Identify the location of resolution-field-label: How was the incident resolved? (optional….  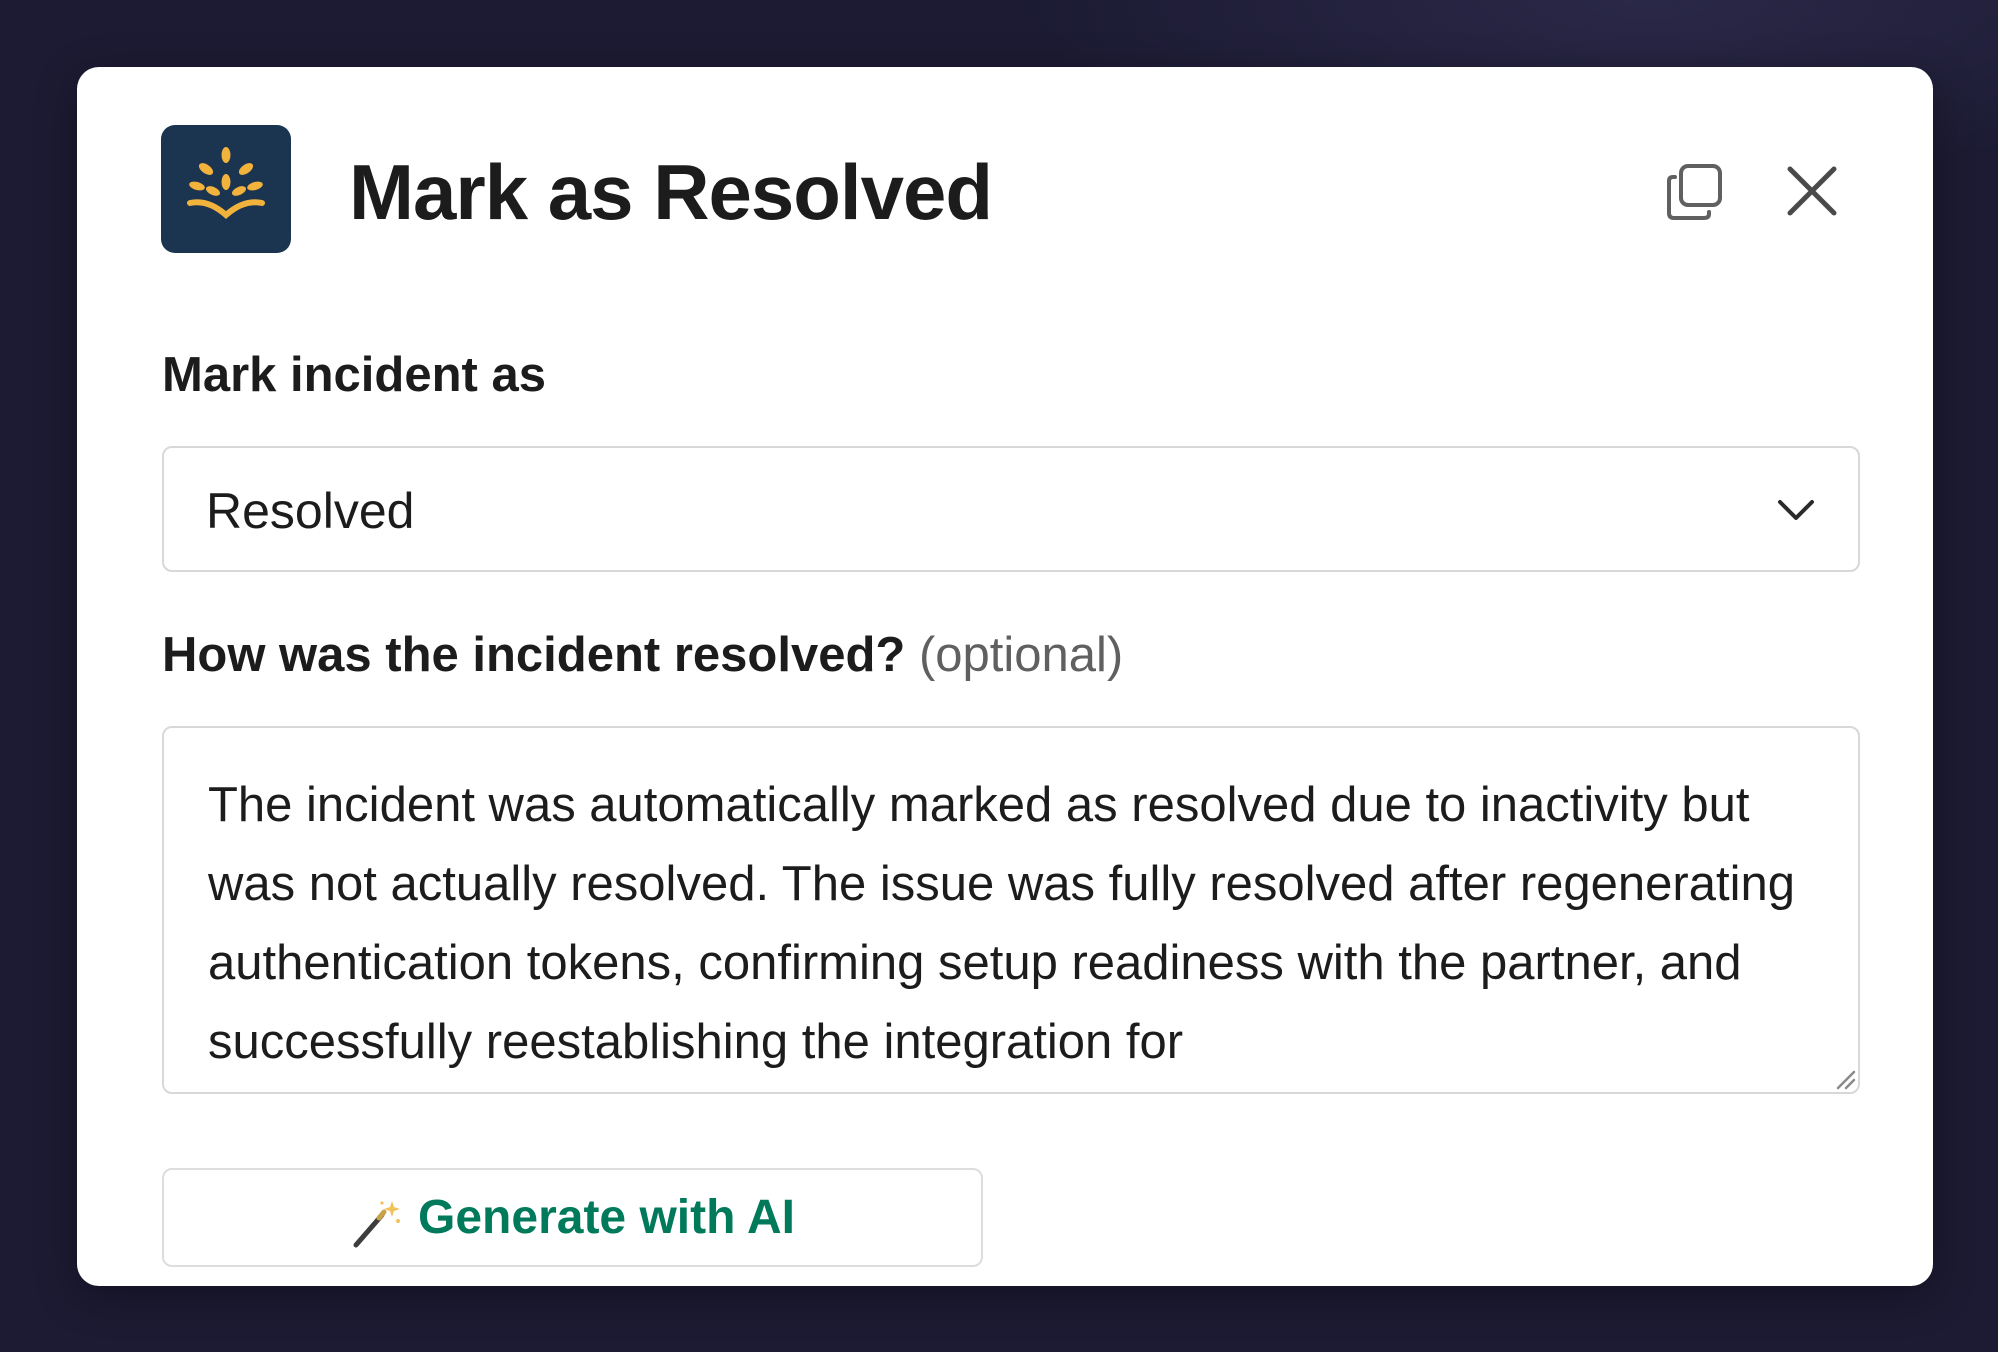
(642, 655).